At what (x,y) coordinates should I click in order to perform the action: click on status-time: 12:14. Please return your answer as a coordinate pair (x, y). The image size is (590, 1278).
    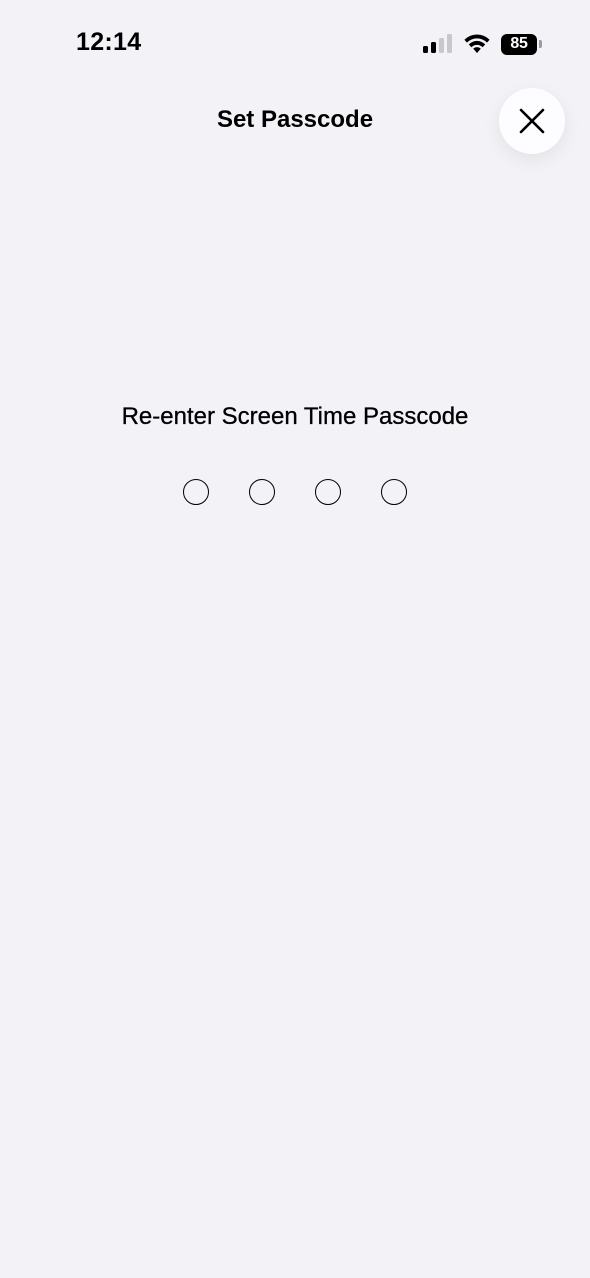
    Looking at the image, I should click on (109, 42).